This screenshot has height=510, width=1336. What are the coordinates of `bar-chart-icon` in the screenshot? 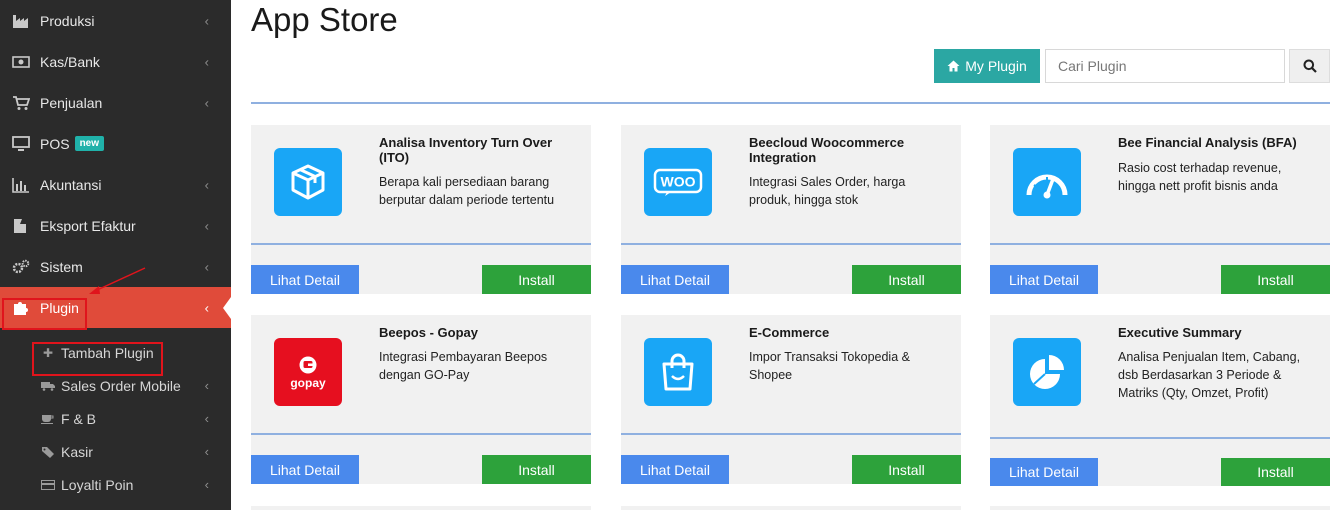 It's located at (21, 185).